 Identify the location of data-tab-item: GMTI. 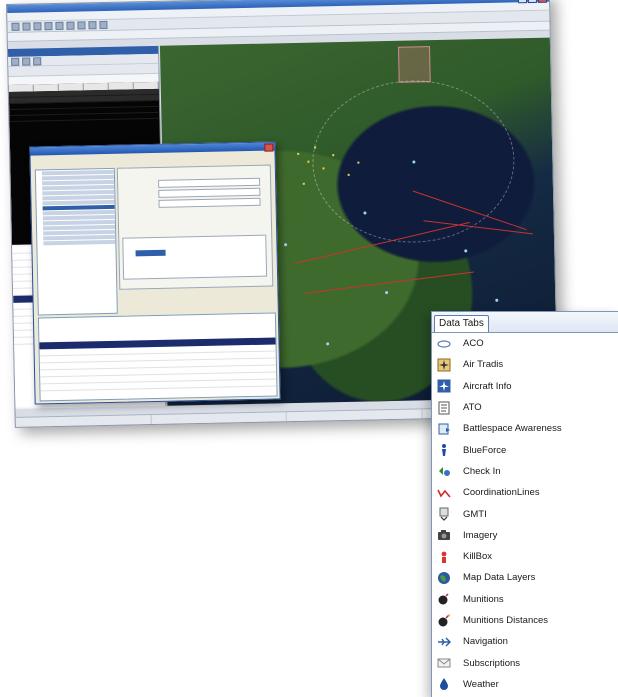
(525, 513).